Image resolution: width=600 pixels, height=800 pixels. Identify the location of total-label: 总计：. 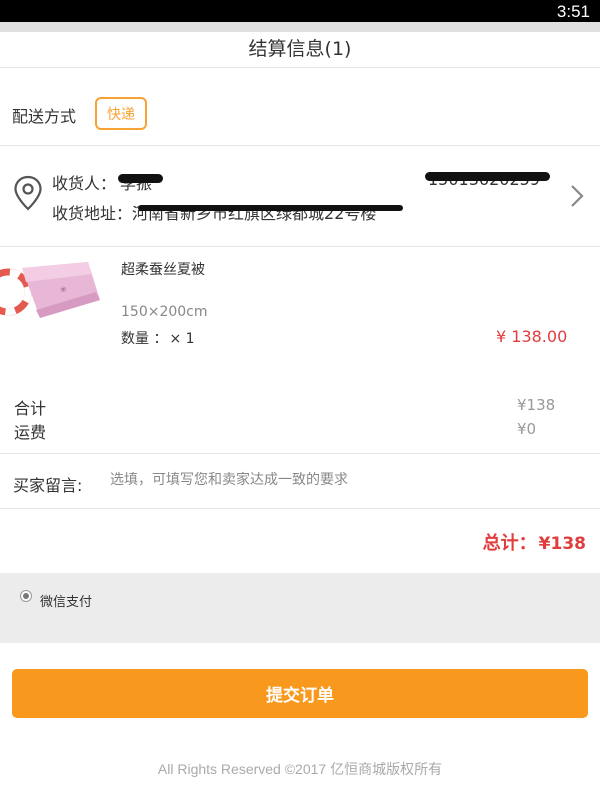
(509, 543).